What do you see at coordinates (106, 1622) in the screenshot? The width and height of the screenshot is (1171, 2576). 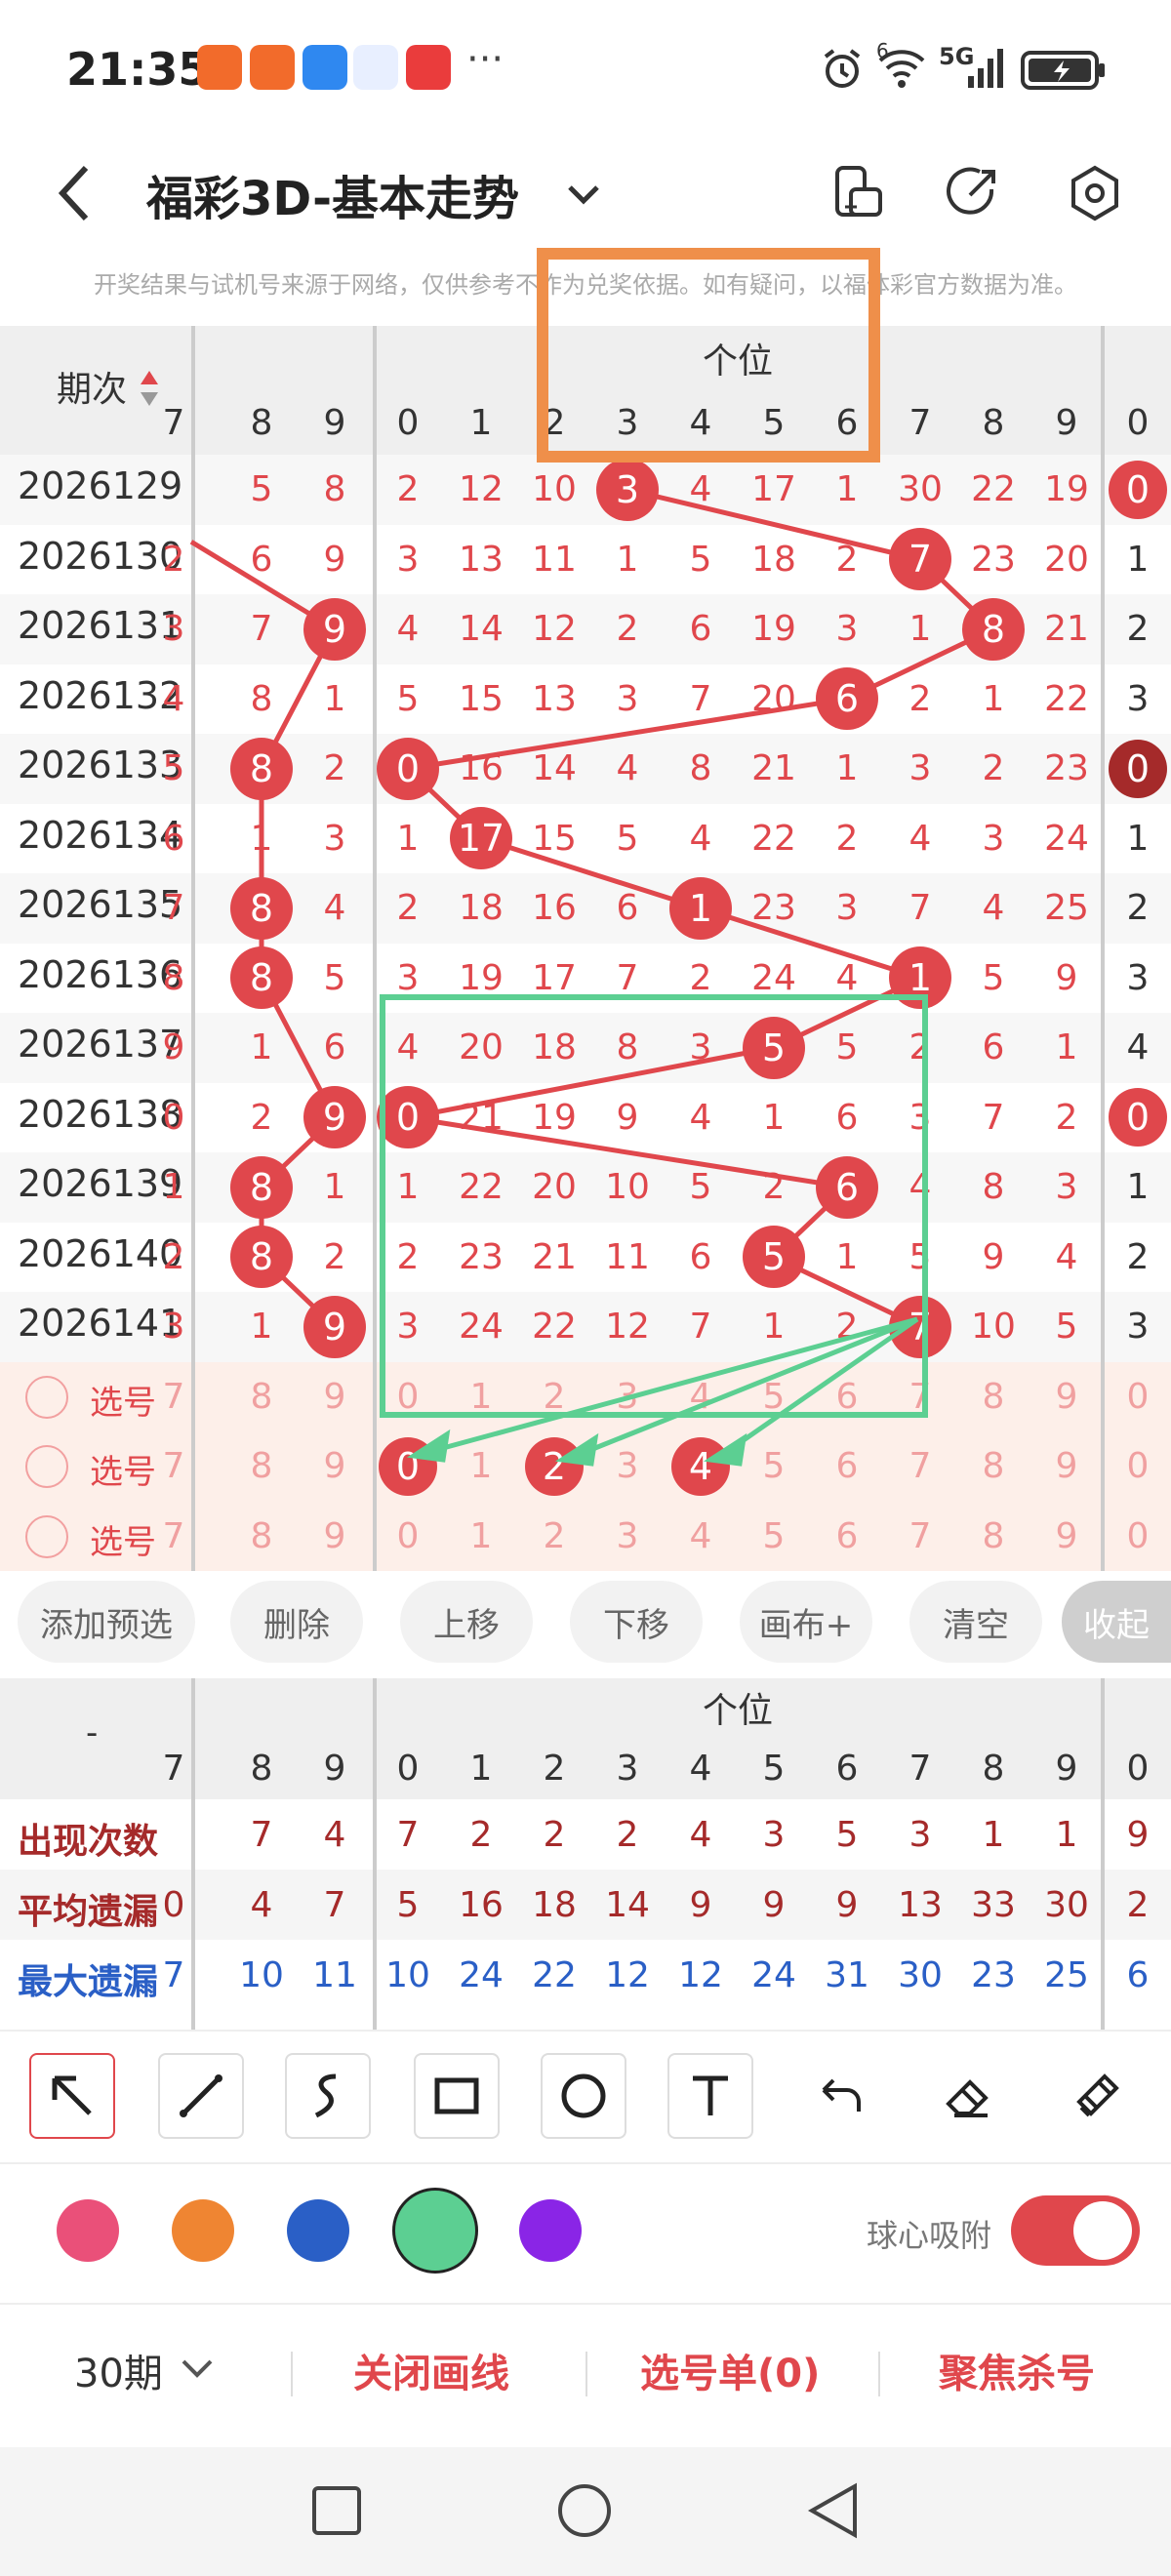 I see `add-preselect-button: 添加预选` at bounding box center [106, 1622].